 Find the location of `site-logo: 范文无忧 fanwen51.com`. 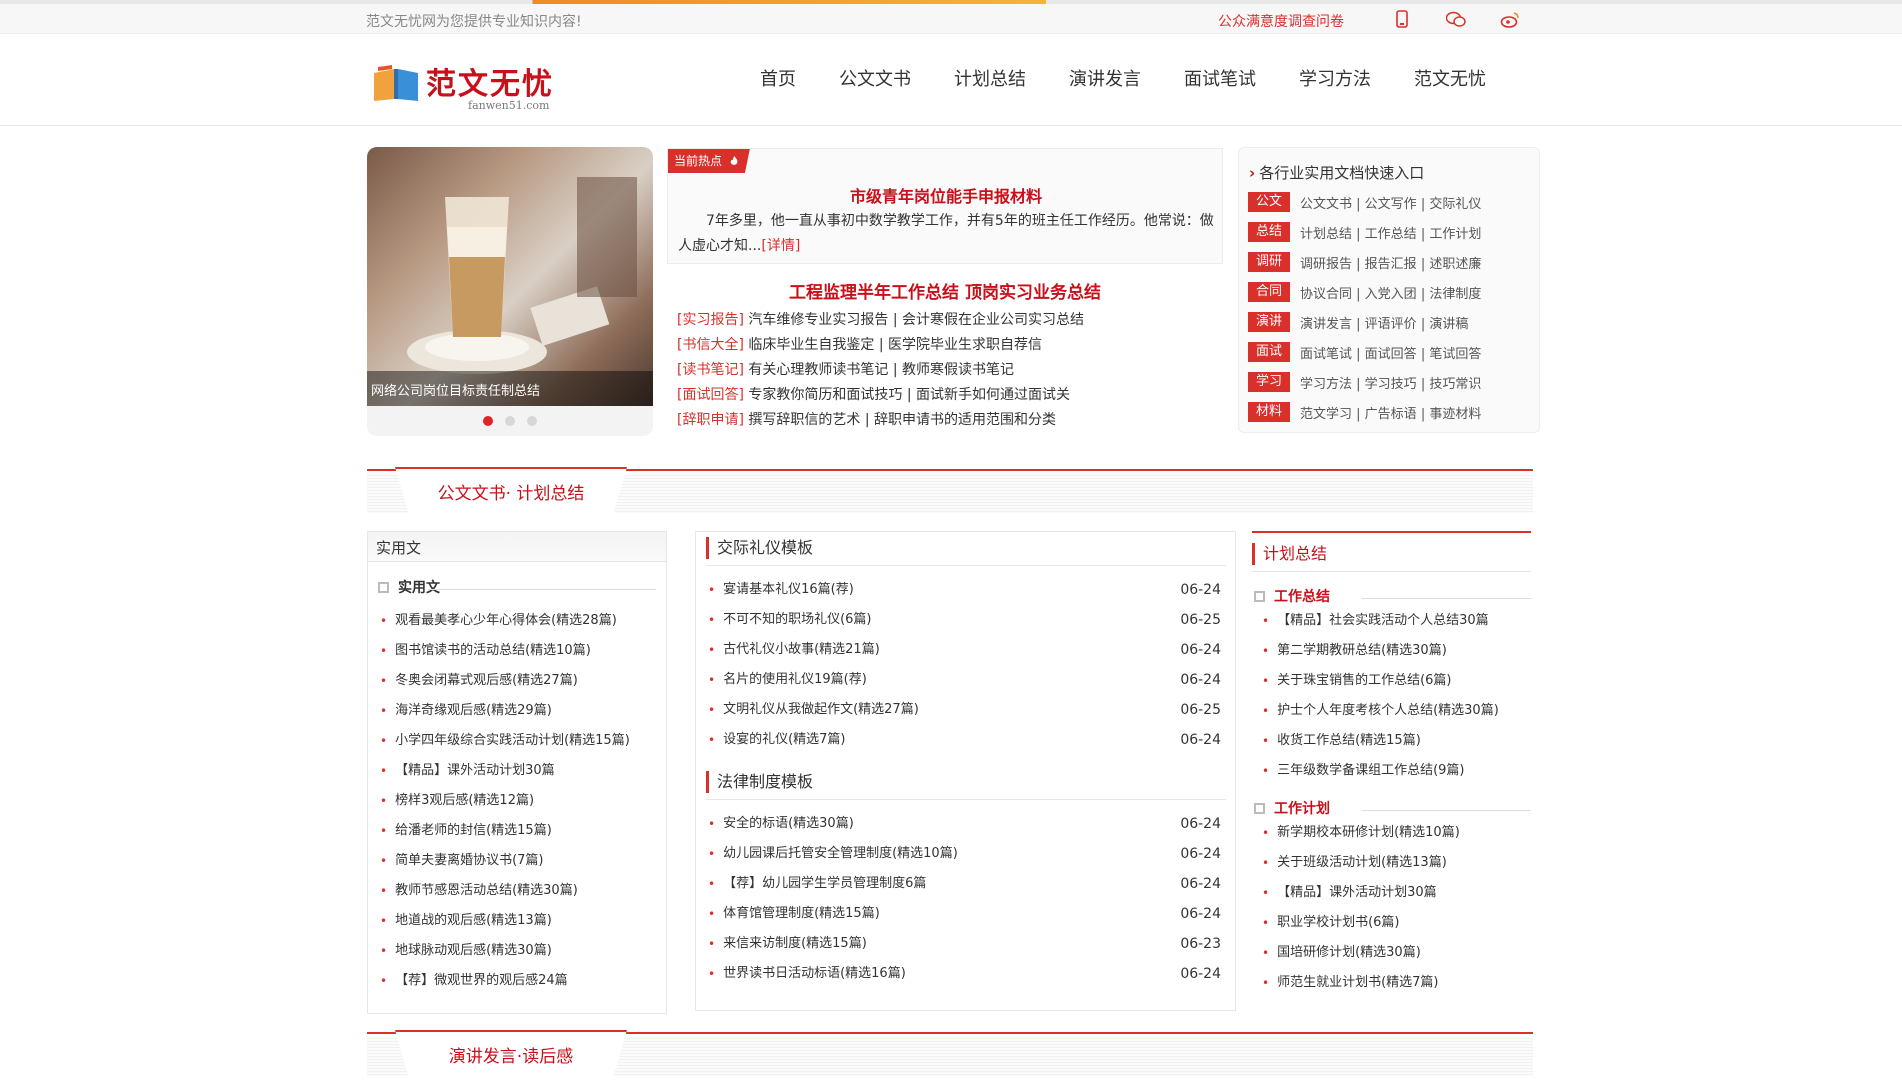

site-logo: 范文无忧 fanwen51.com is located at coordinates (472, 87).